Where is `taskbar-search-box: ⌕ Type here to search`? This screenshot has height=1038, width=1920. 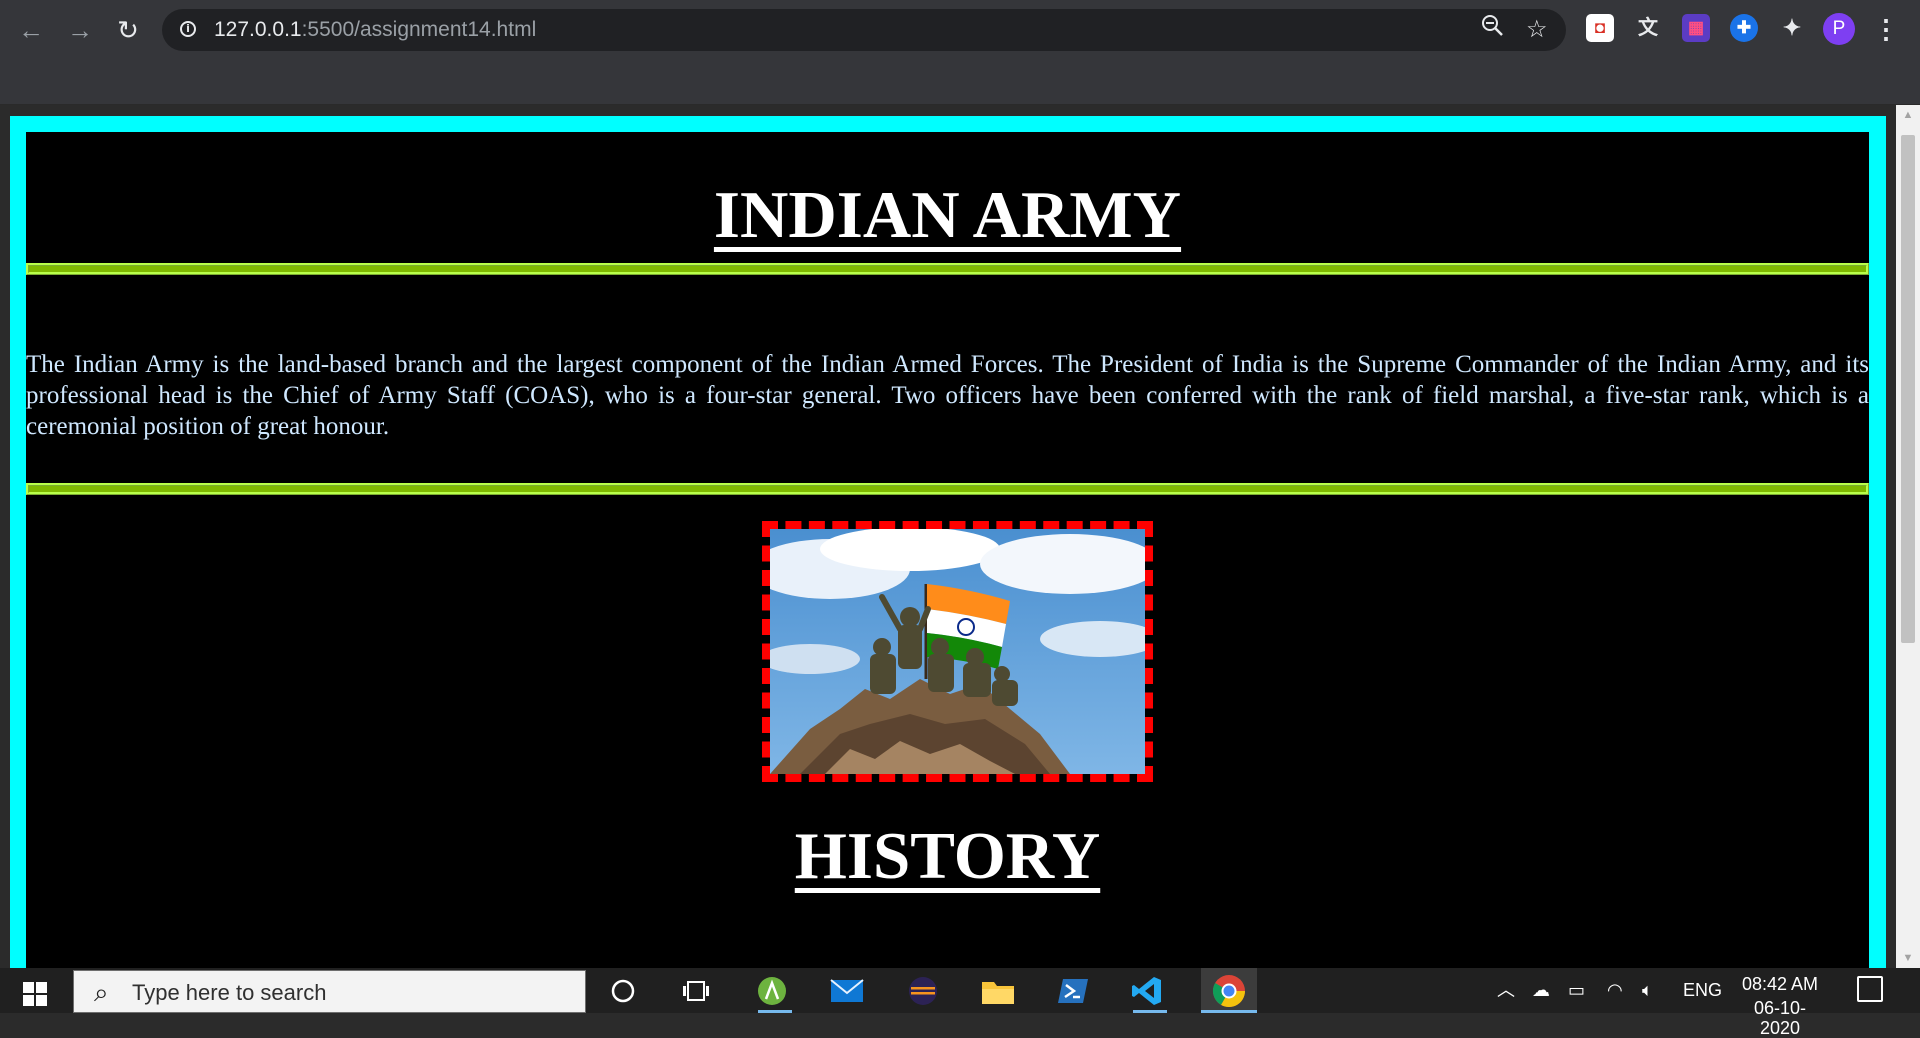
taskbar-search-box: ⌕ Type here to search is located at coordinates (329, 991).